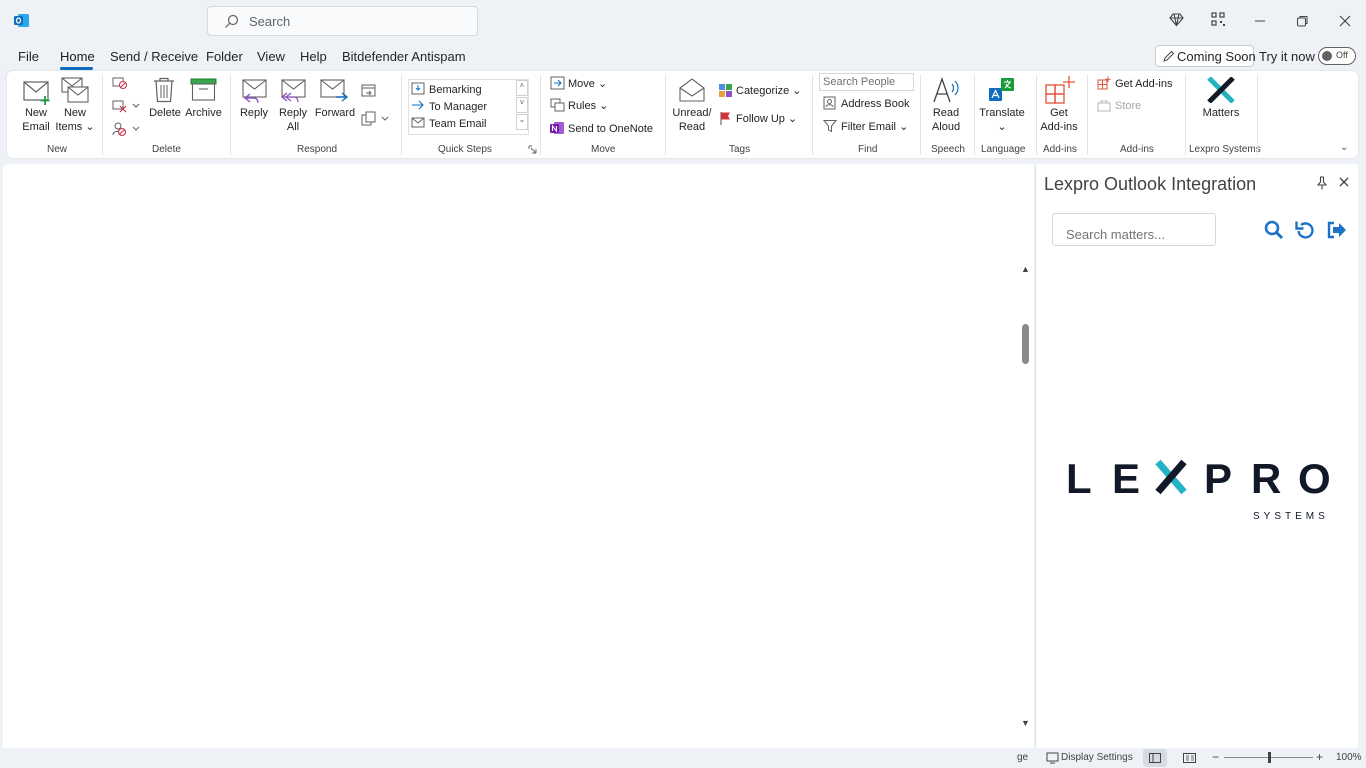 This screenshot has height=768, width=1366. Describe the element at coordinates (418, 88) in the screenshot. I see `move-to-folder-icon` at that location.